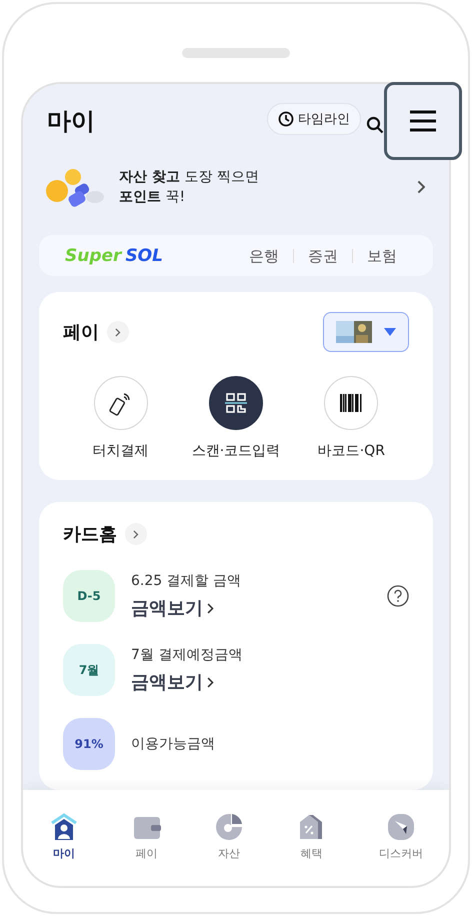 This screenshot has width=472, height=916. What do you see at coordinates (81, 332) in the screenshot?
I see `card-title: 페이` at bounding box center [81, 332].